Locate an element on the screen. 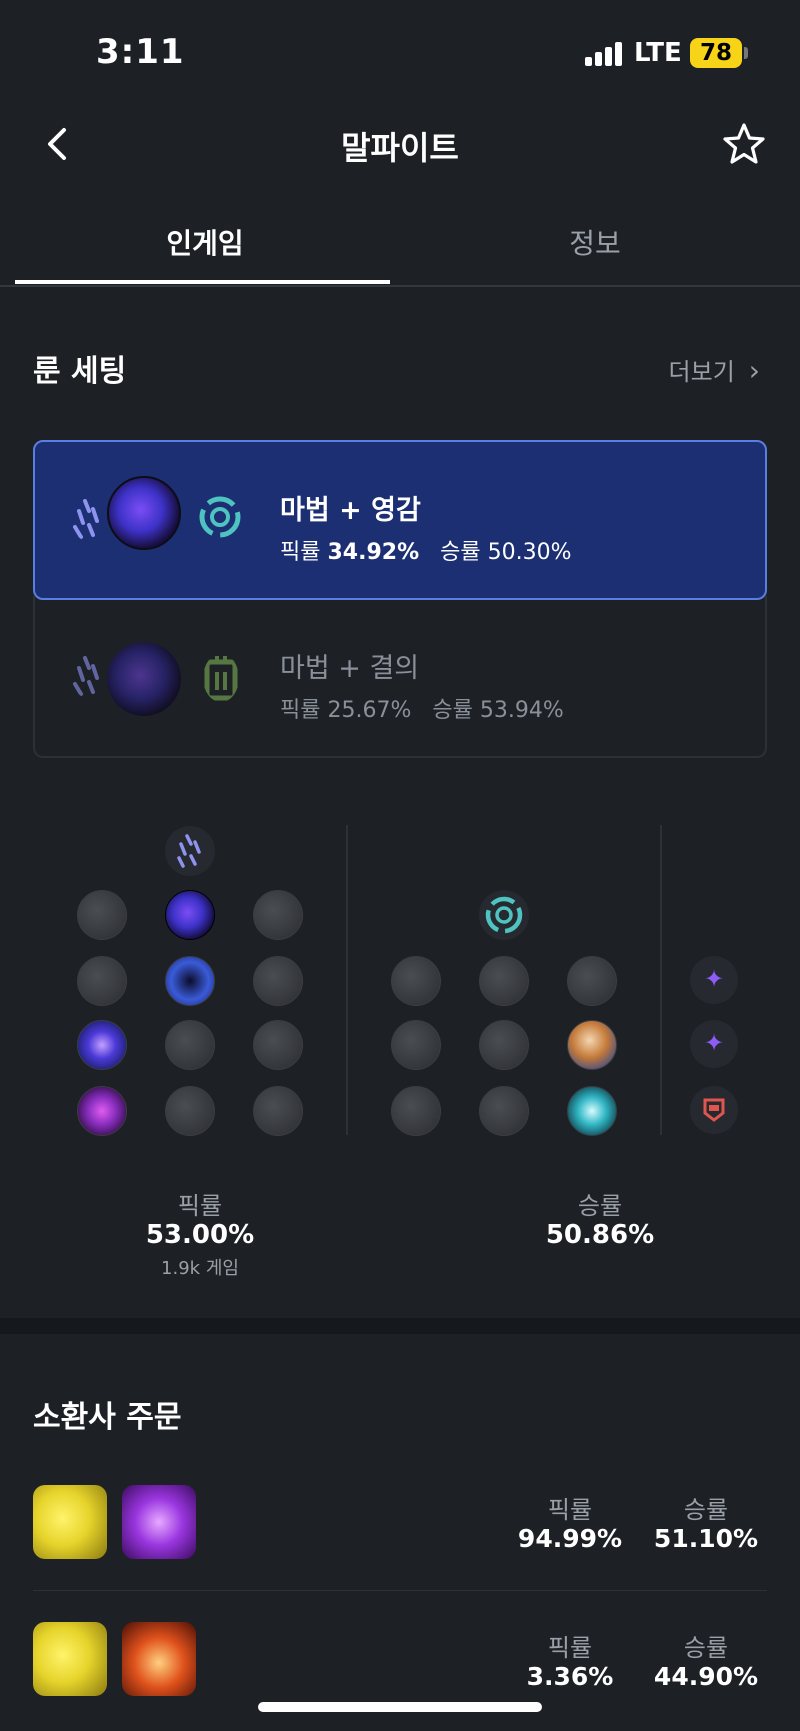 The image size is (800, 1731). rune-section-title: 룬 세팅 is located at coordinates (80, 371).